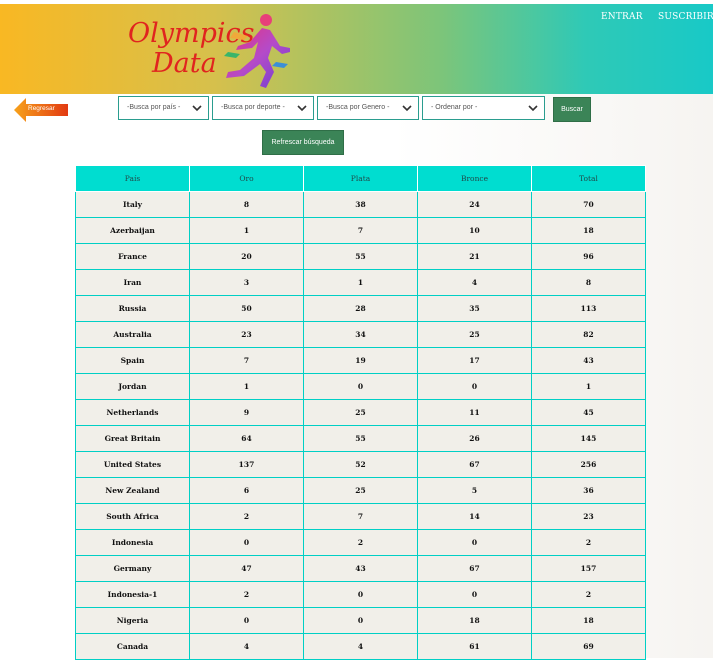  Describe the element at coordinates (246, 282) in the screenshot. I see `cell-gold: 3` at that location.